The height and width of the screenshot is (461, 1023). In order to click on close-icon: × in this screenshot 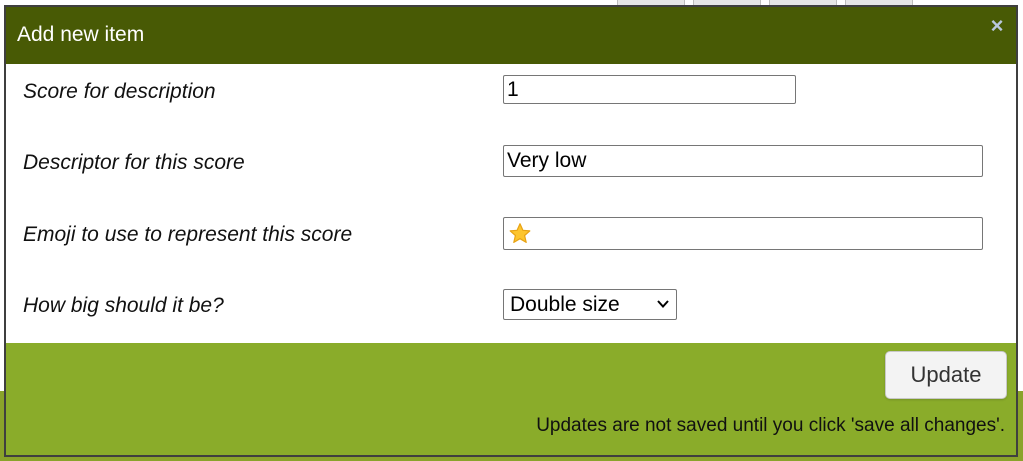, I will do `click(997, 26)`.